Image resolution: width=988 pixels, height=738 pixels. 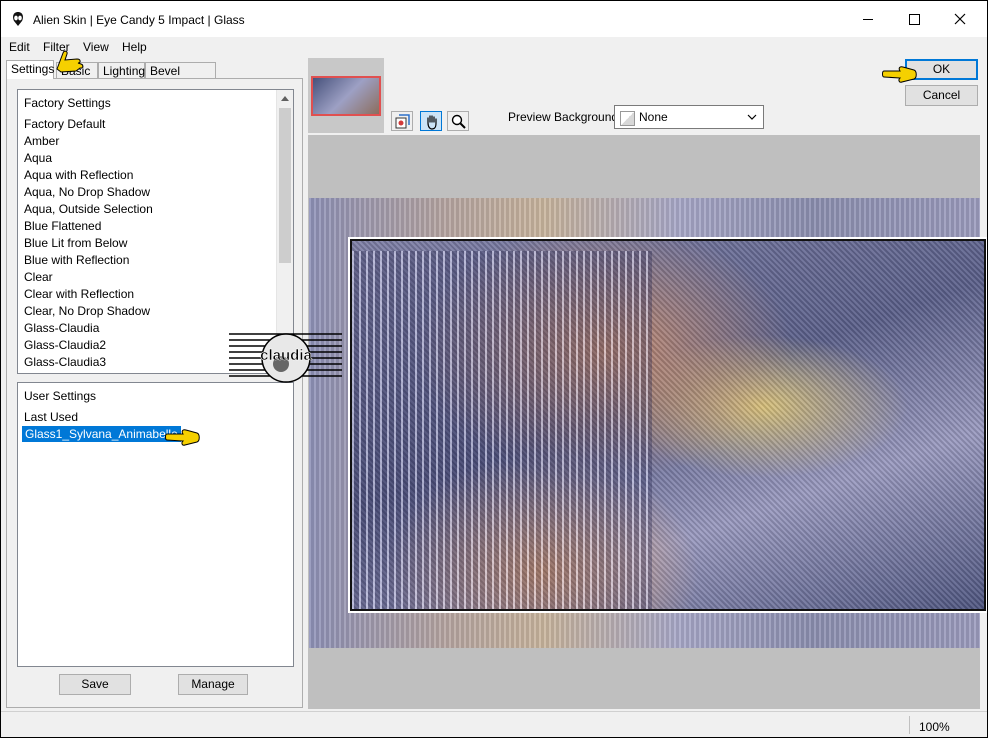 What do you see at coordinates (51, 417) in the screenshot?
I see `list-item: Last Used` at bounding box center [51, 417].